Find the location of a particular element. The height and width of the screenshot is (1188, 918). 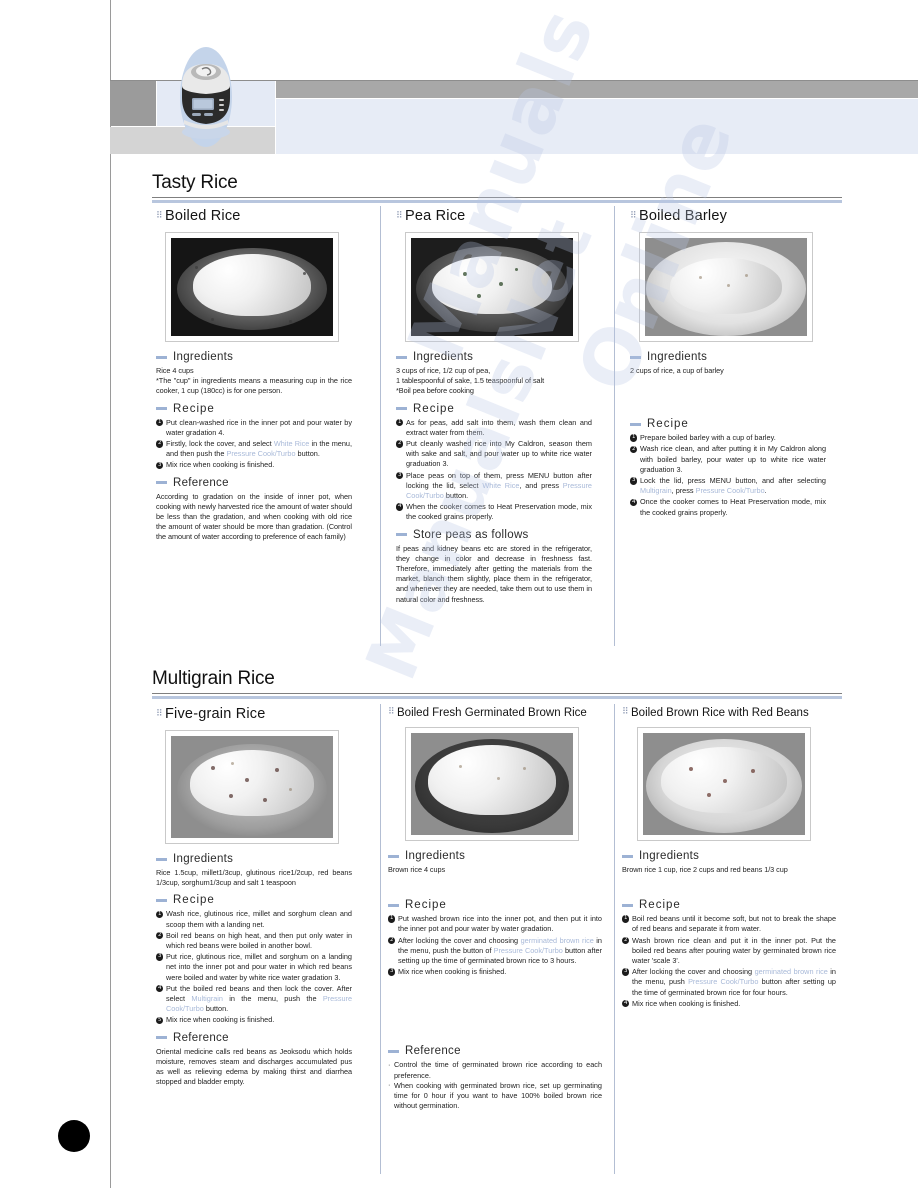

store-peas-heading: Store peas as follows is located at coordinates (494, 535).